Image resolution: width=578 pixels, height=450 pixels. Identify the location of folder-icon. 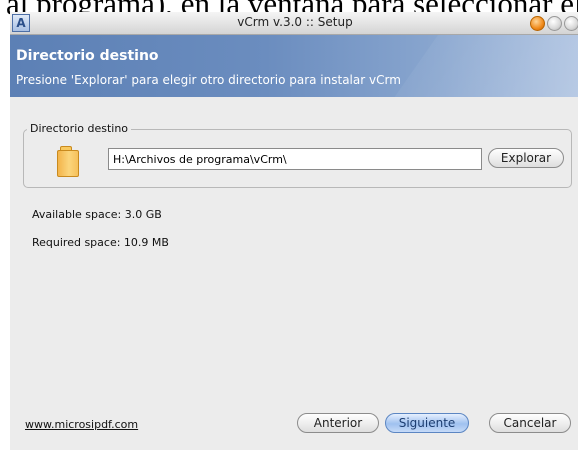
(68, 161).